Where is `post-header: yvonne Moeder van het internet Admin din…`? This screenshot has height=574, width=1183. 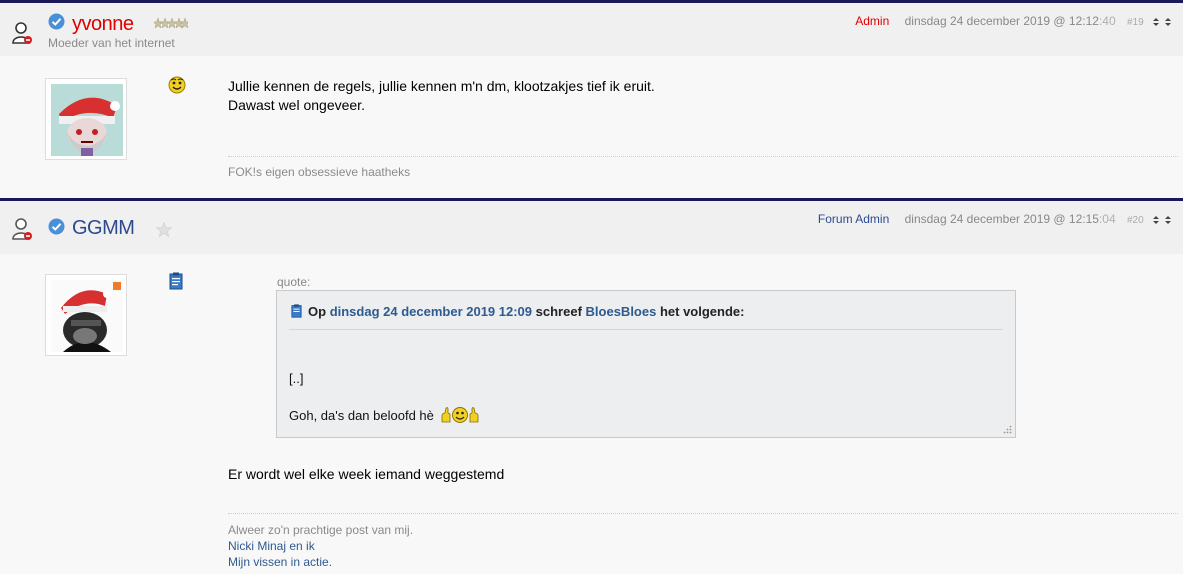
post-header: yvonne Moeder van het internet Admin din… is located at coordinates (591, 28).